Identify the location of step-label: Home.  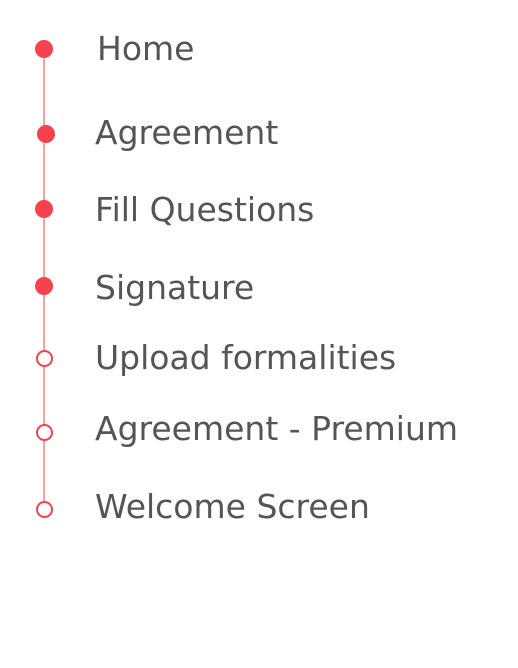
(146, 48).